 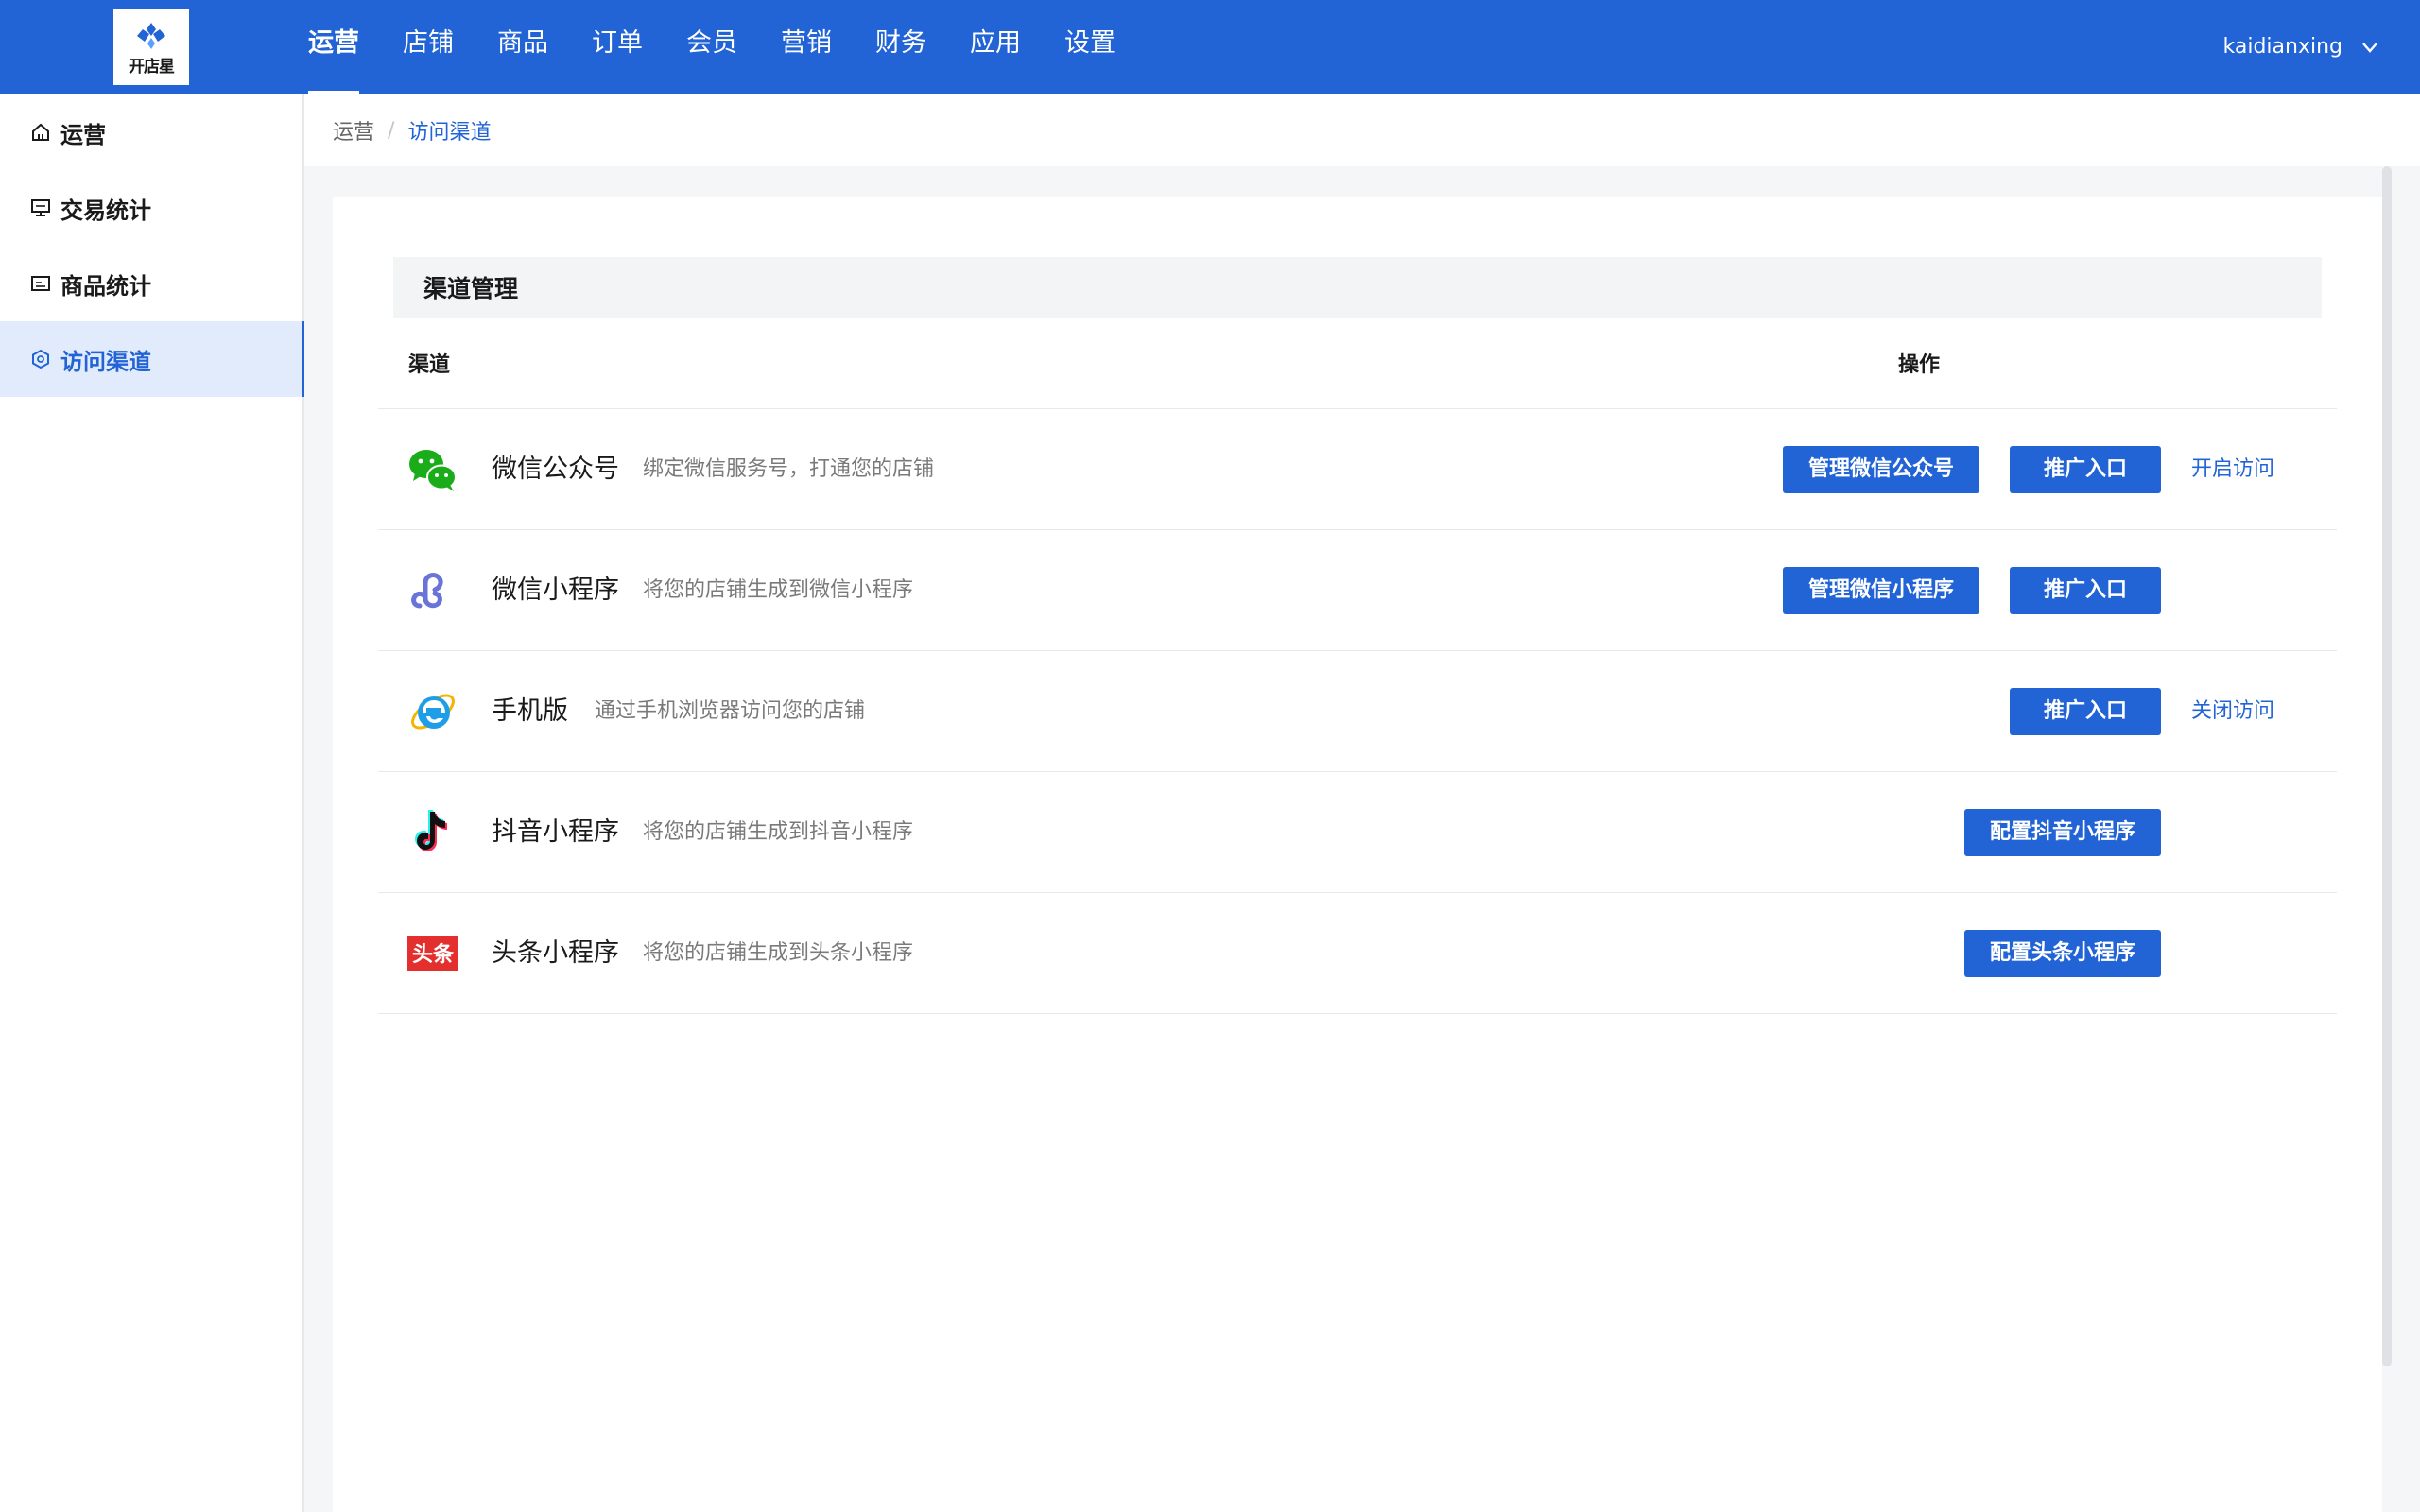 I want to click on nav-item-products: 商品, so click(x=522, y=47).